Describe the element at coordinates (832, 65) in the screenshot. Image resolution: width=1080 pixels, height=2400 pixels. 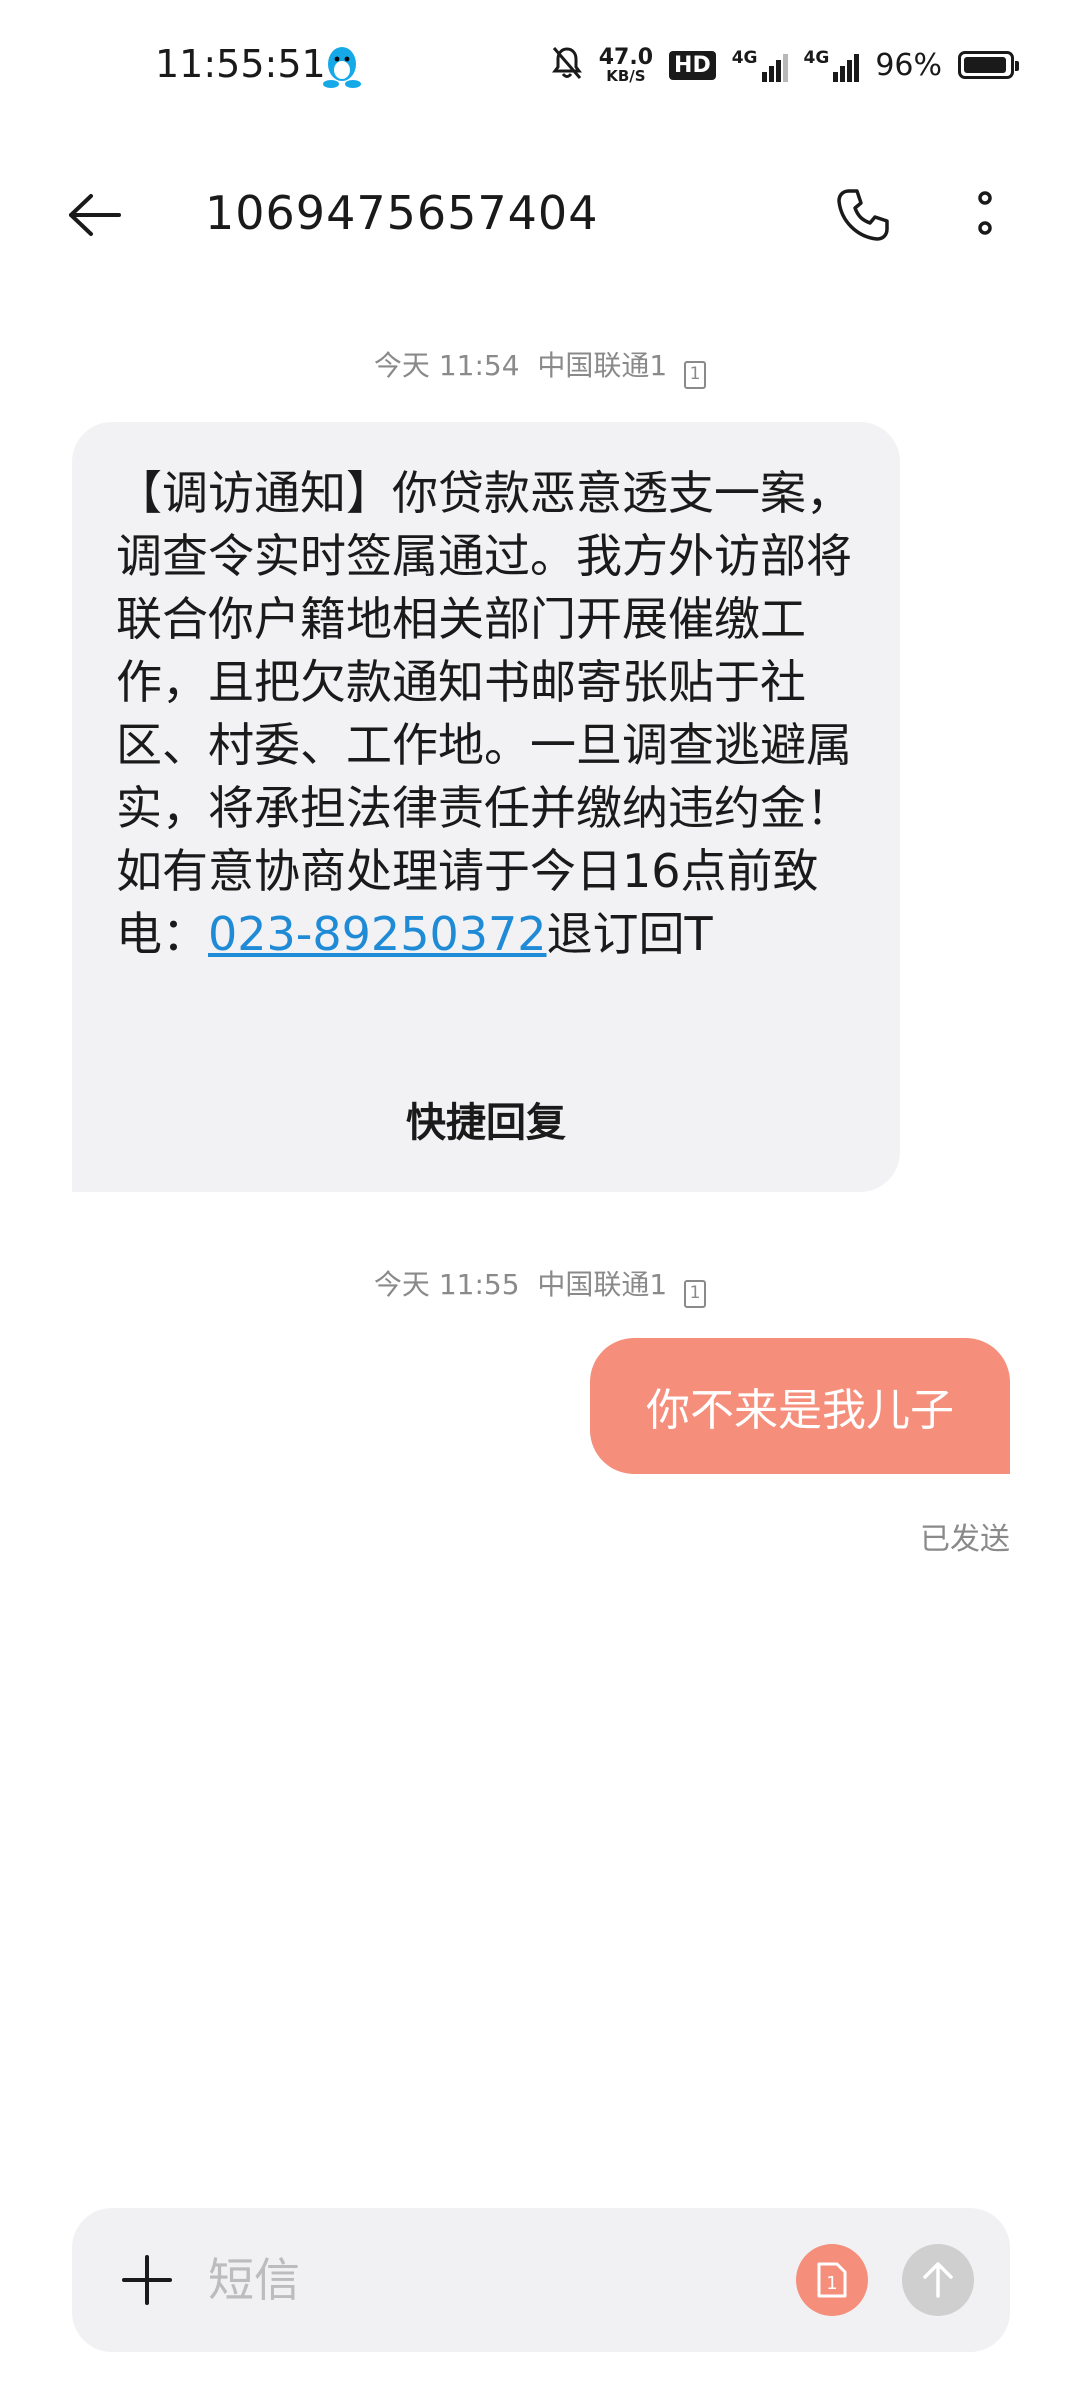
I see `signal-icon-sim2: 4G` at that location.